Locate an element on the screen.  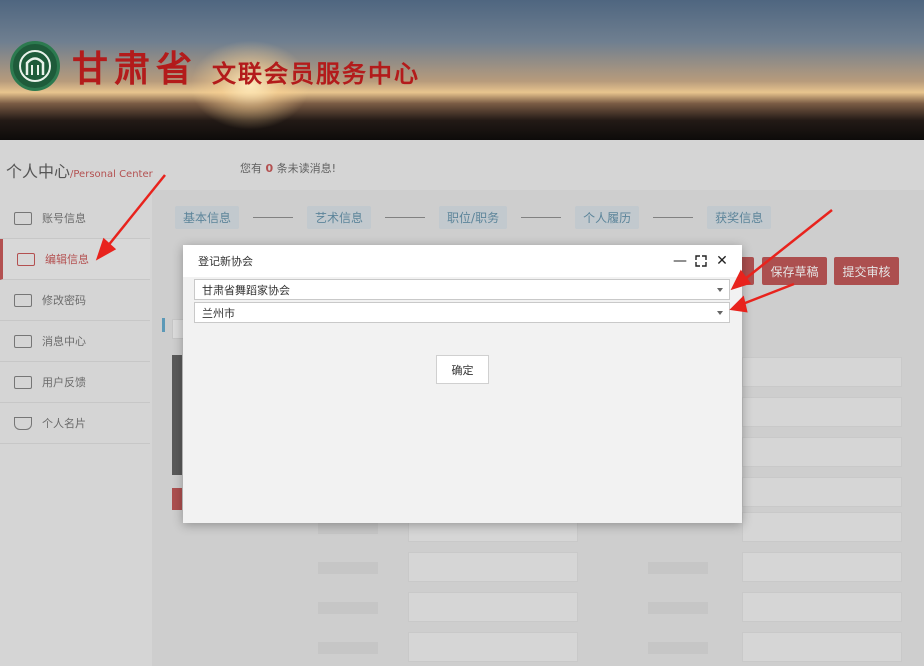
message-icon is located at coordinates (23, 341).